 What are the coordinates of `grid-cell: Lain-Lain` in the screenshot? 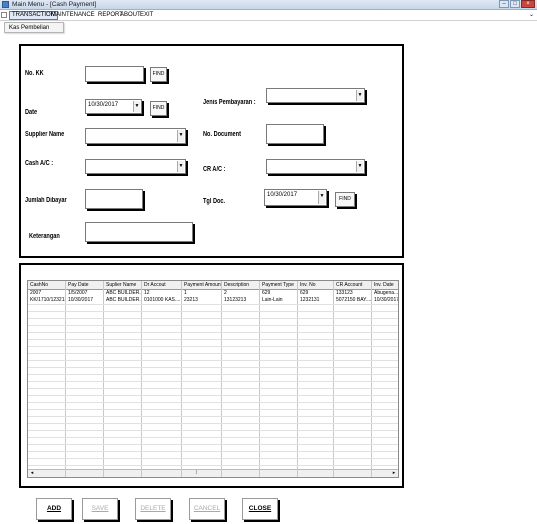 It's located at (279, 300).